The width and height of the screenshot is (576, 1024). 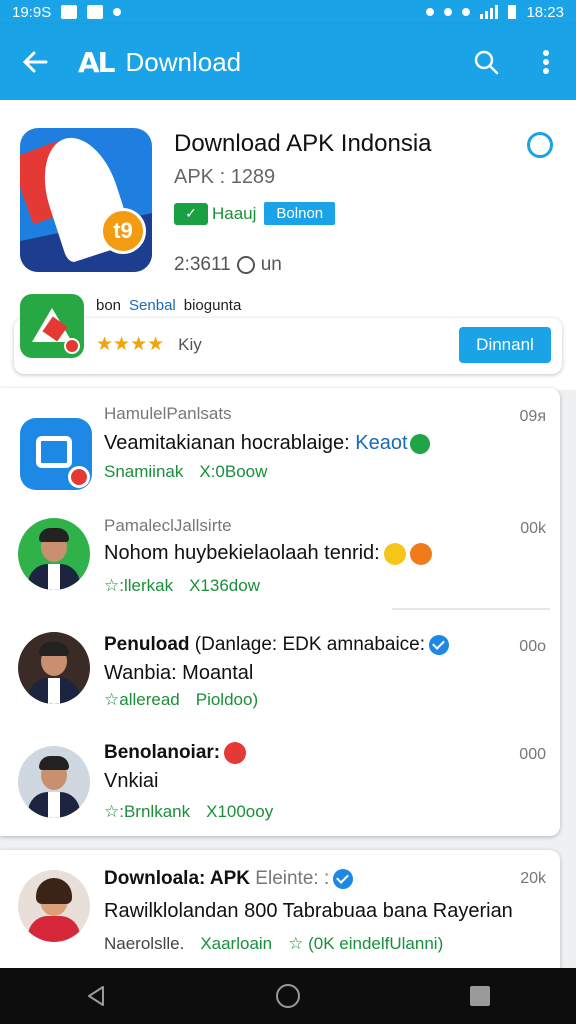 What do you see at coordinates (181, 700) in the screenshot?
I see `item-footer: ☆alleread Pioldoo)` at bounding box center [181, 700].